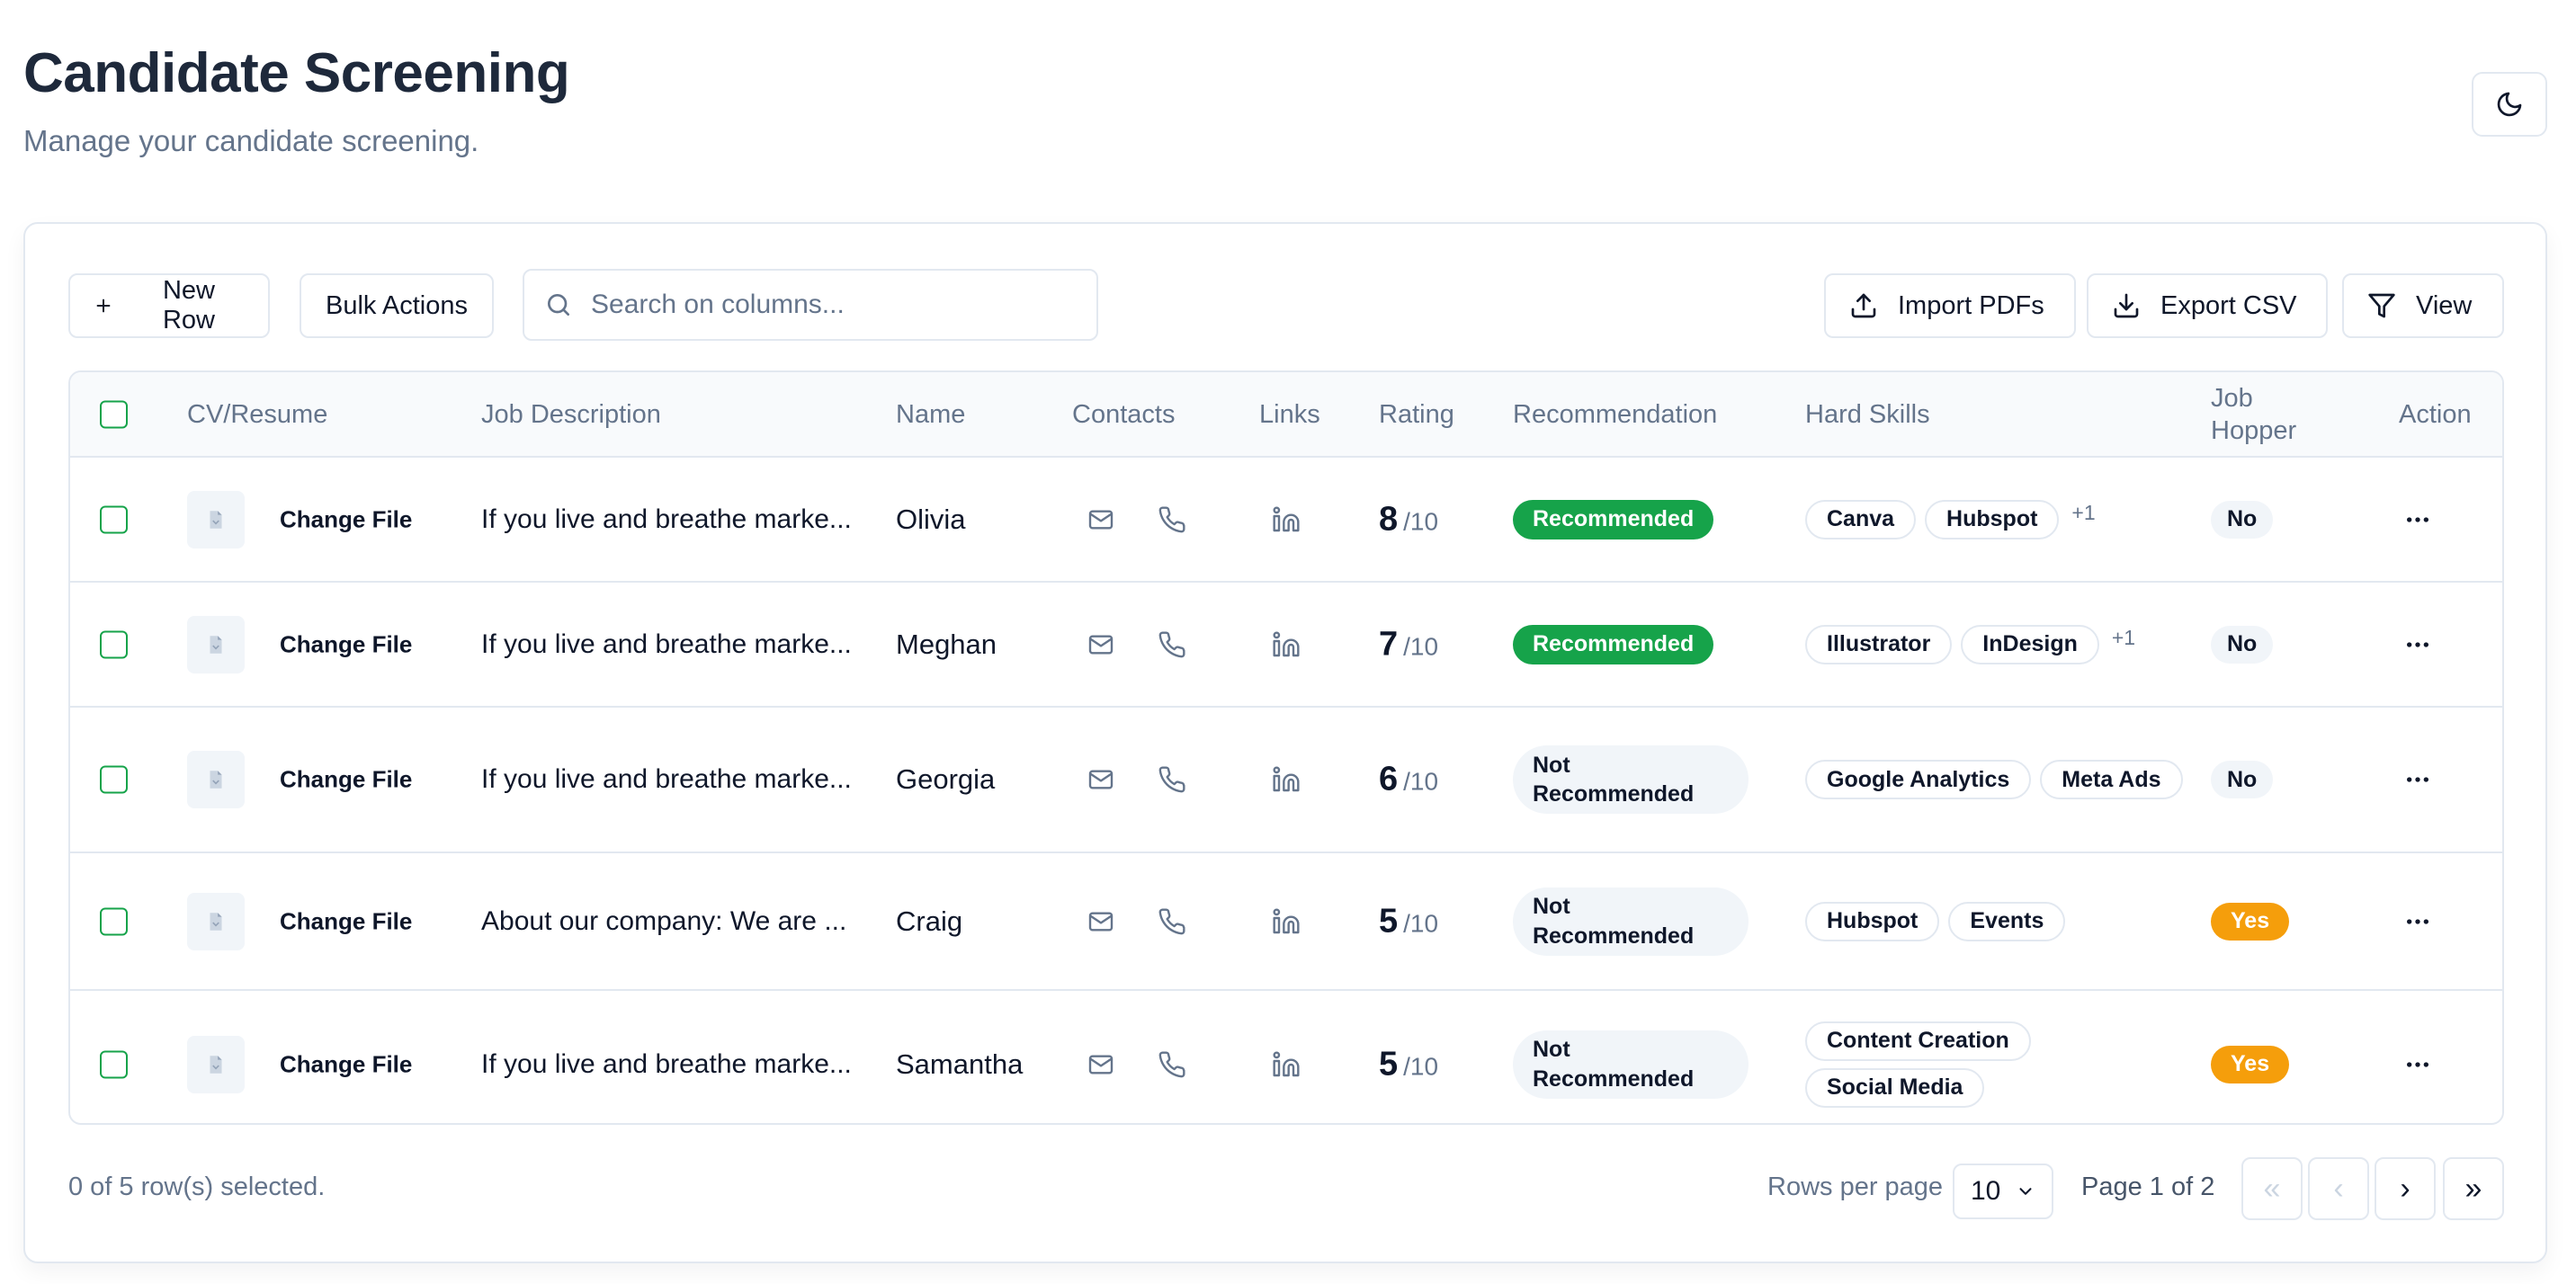  Describe the element at coordinates (2405, 1189) in the screenshot. I see `next-page-button: ›` at that location.